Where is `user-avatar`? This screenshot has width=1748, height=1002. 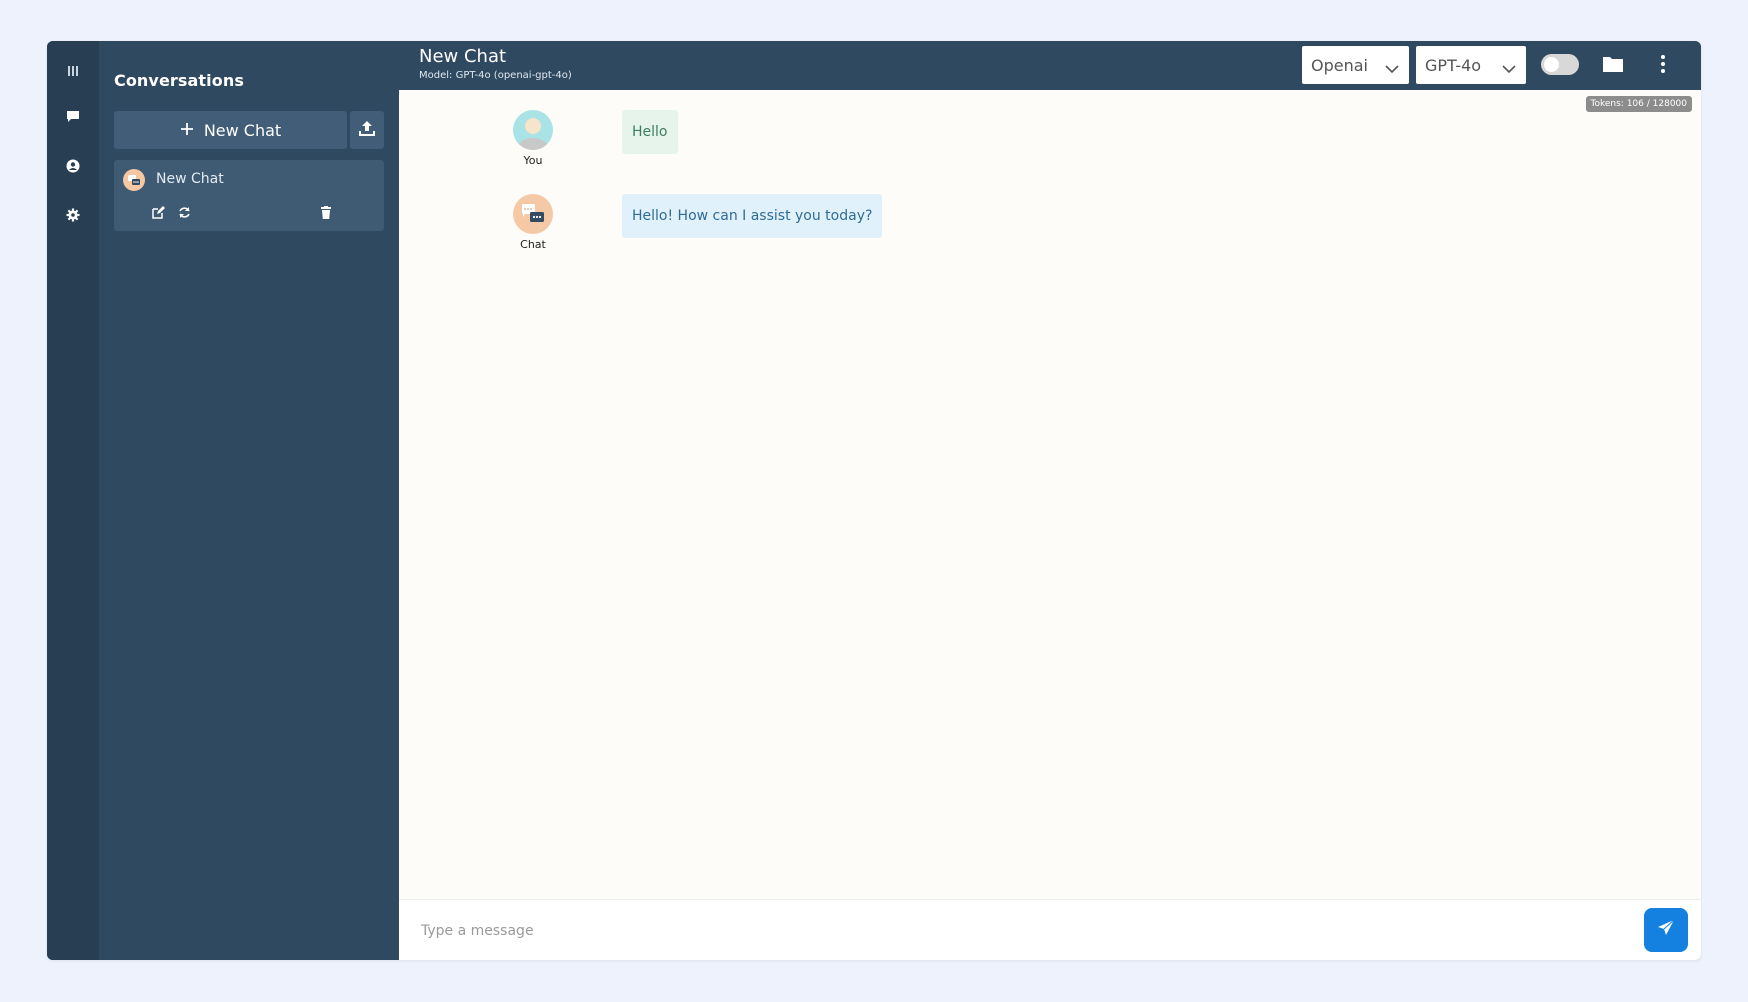
user-avatar is located at coordinates (533, 130).